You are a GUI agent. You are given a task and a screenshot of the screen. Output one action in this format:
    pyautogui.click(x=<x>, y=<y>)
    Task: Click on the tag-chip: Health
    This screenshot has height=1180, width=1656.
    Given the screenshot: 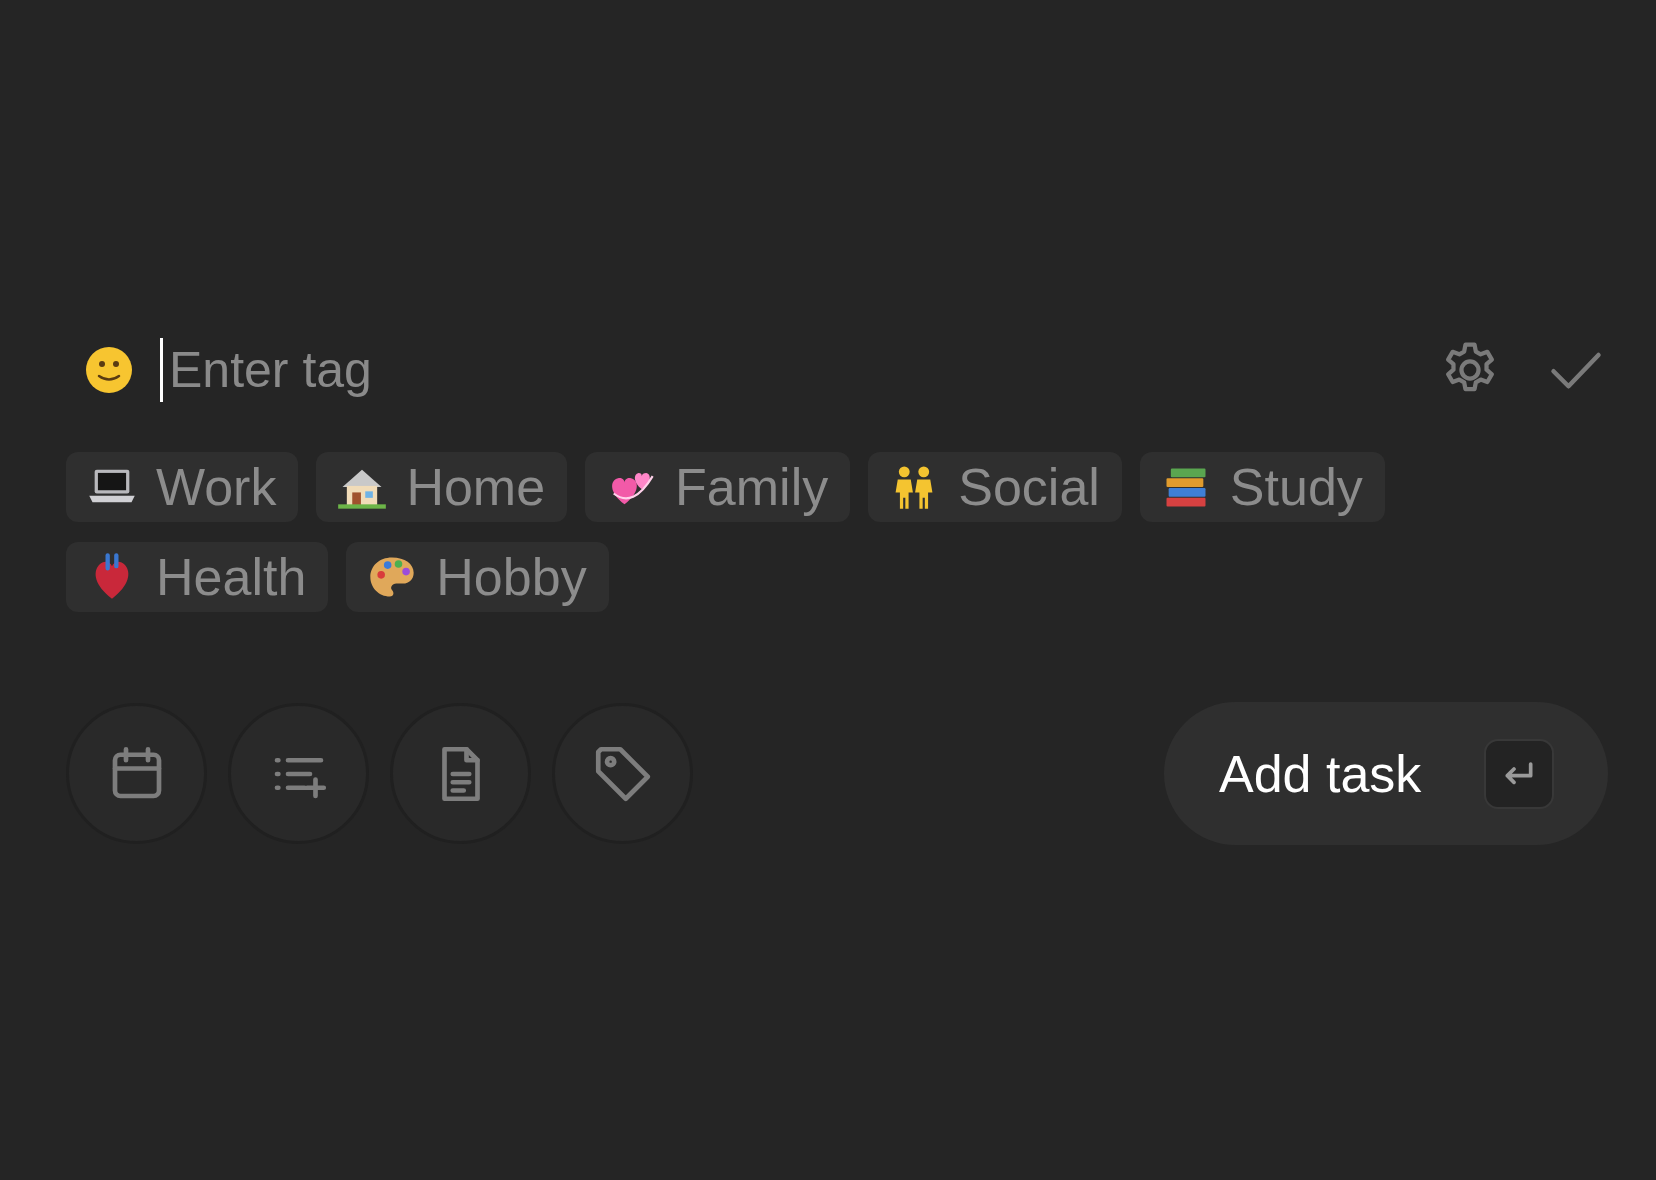 What is the action you would take?
    pyautogui.click(x=197, y=577)
    